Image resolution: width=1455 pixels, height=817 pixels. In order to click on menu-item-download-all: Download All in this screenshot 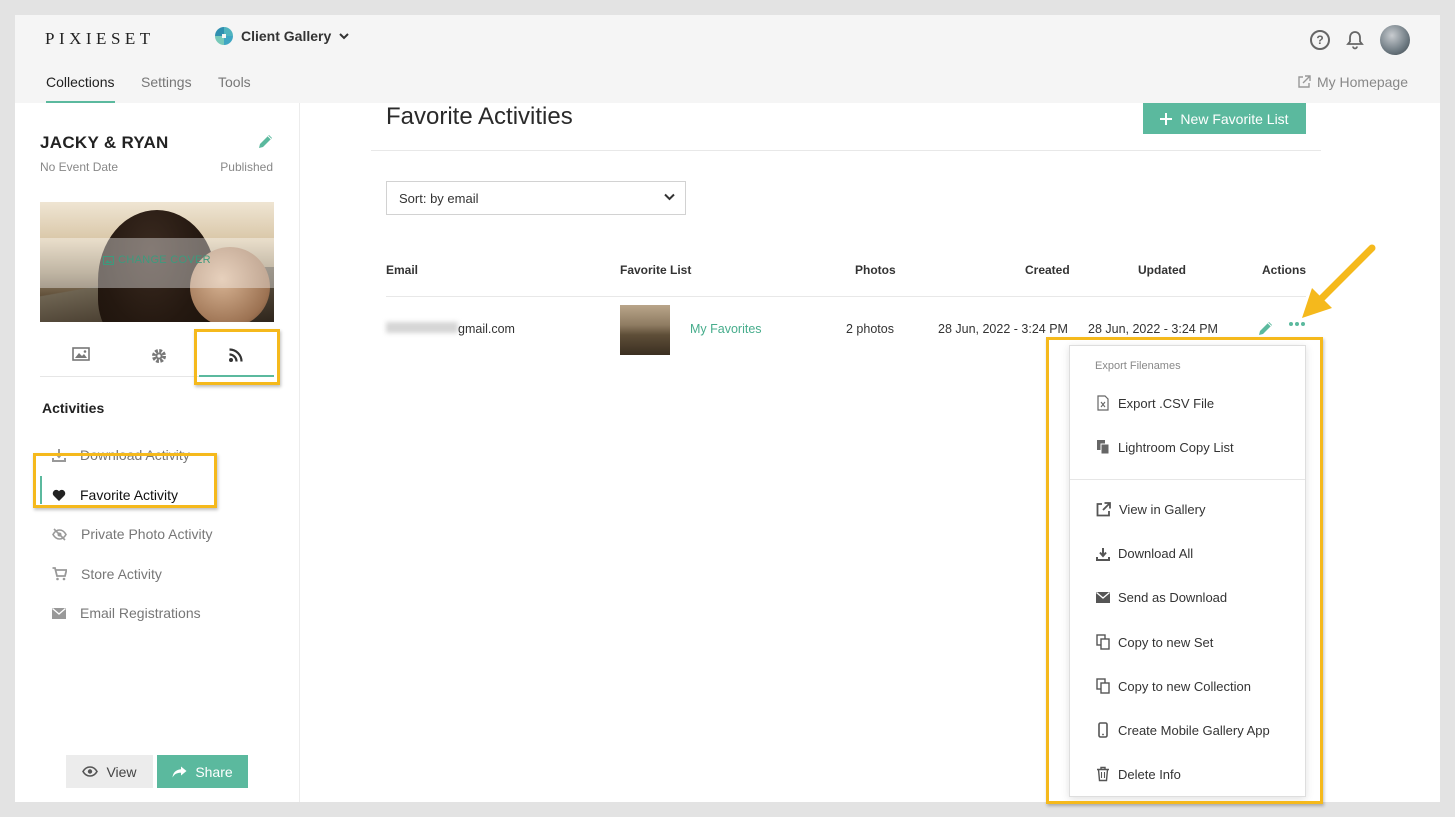, I will do `click(1144, 553)`.